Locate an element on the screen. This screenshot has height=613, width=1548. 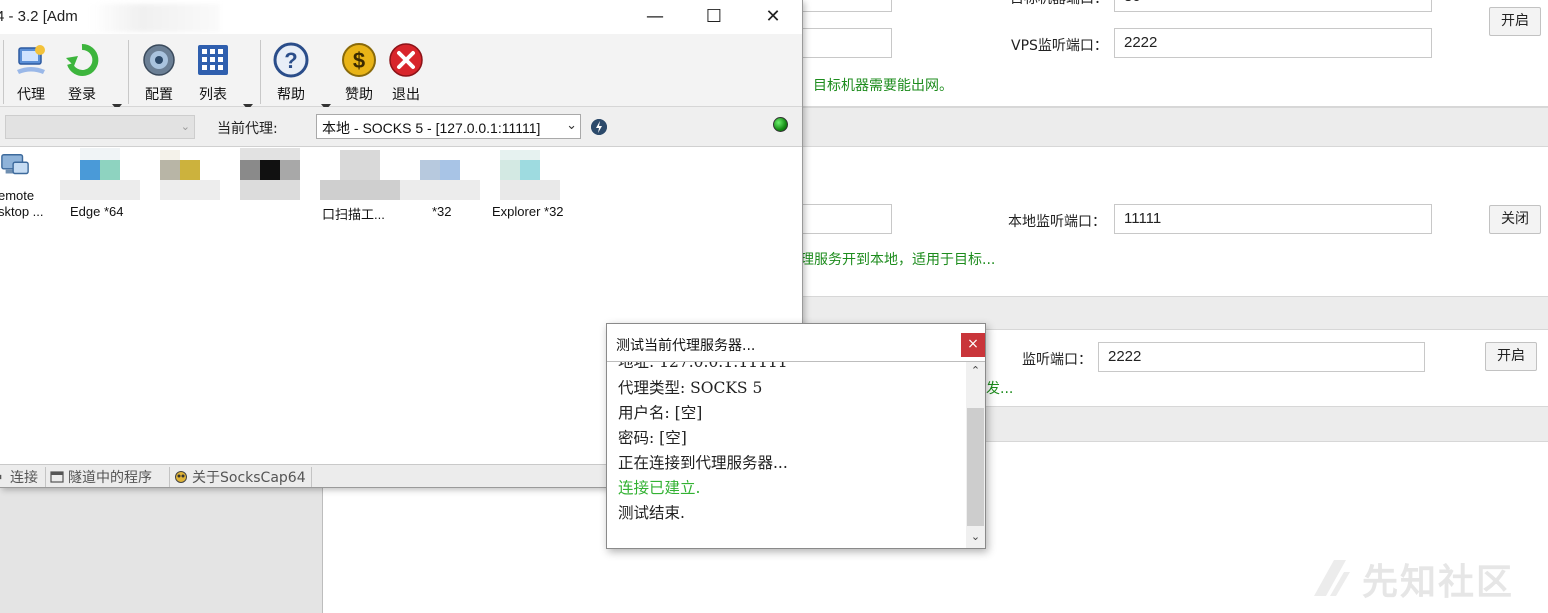
login-icon is located at coordinates (82, 59).